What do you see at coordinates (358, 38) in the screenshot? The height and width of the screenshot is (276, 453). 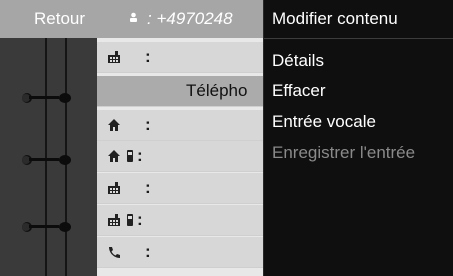 I see `menu-divider` at bounding box center [358, 38].